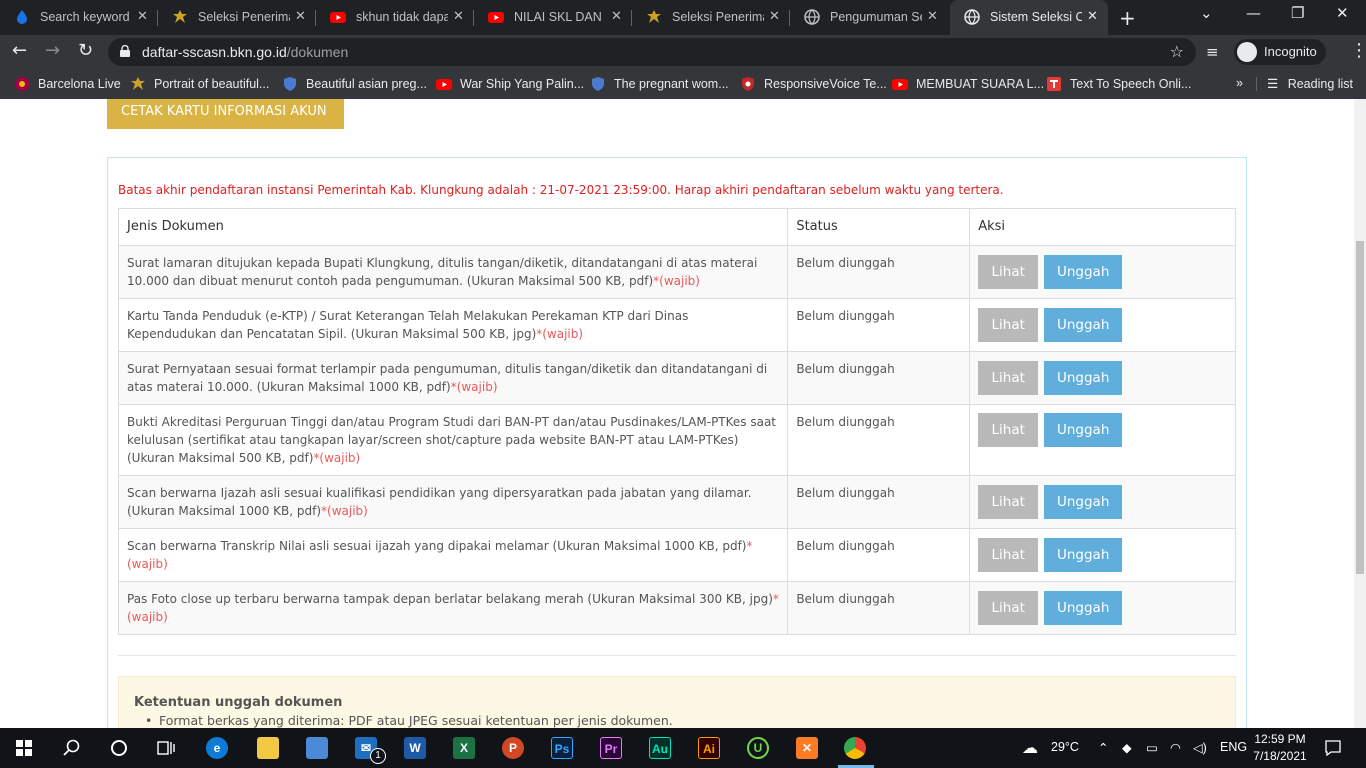  What do you see at coordinates (52, 50) in the screenshot?
I see `forward-icon: →` at bounding box center [52, 50].